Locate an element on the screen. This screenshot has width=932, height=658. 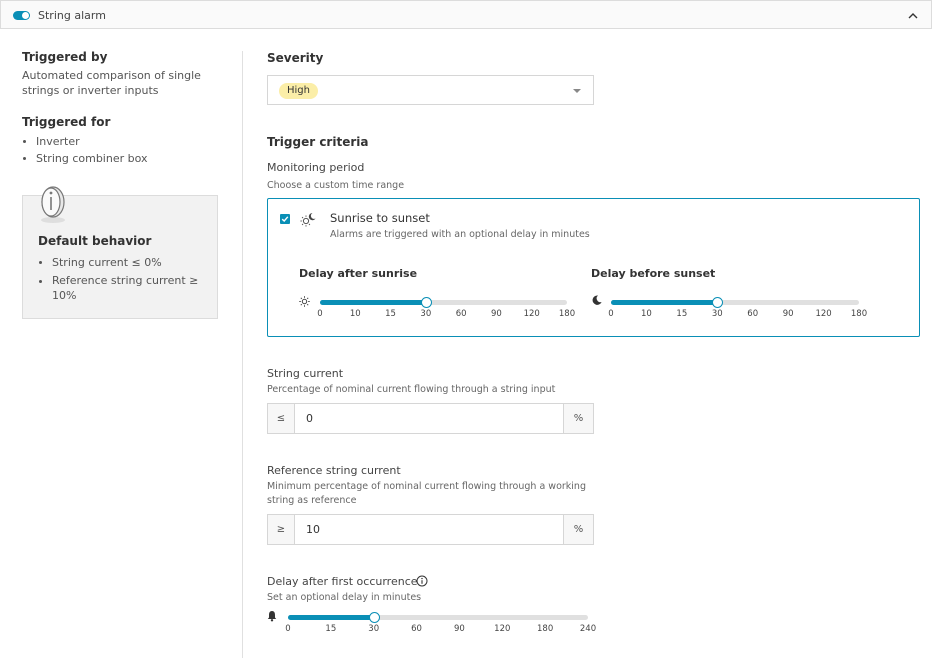
severity-title: Severity is located at coordinates (295, 58).